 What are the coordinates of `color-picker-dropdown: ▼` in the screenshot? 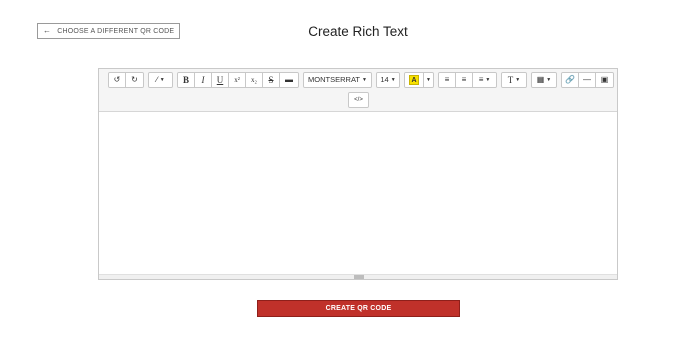 It's located at (428, 80).